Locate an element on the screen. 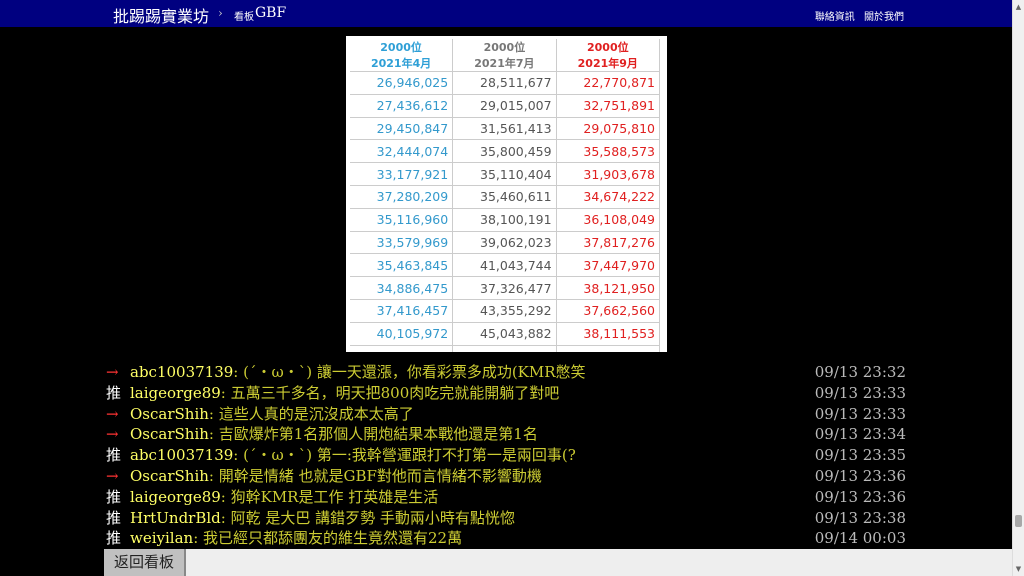  table-cell: 41,006,071 is located at coordinates (402, 348).